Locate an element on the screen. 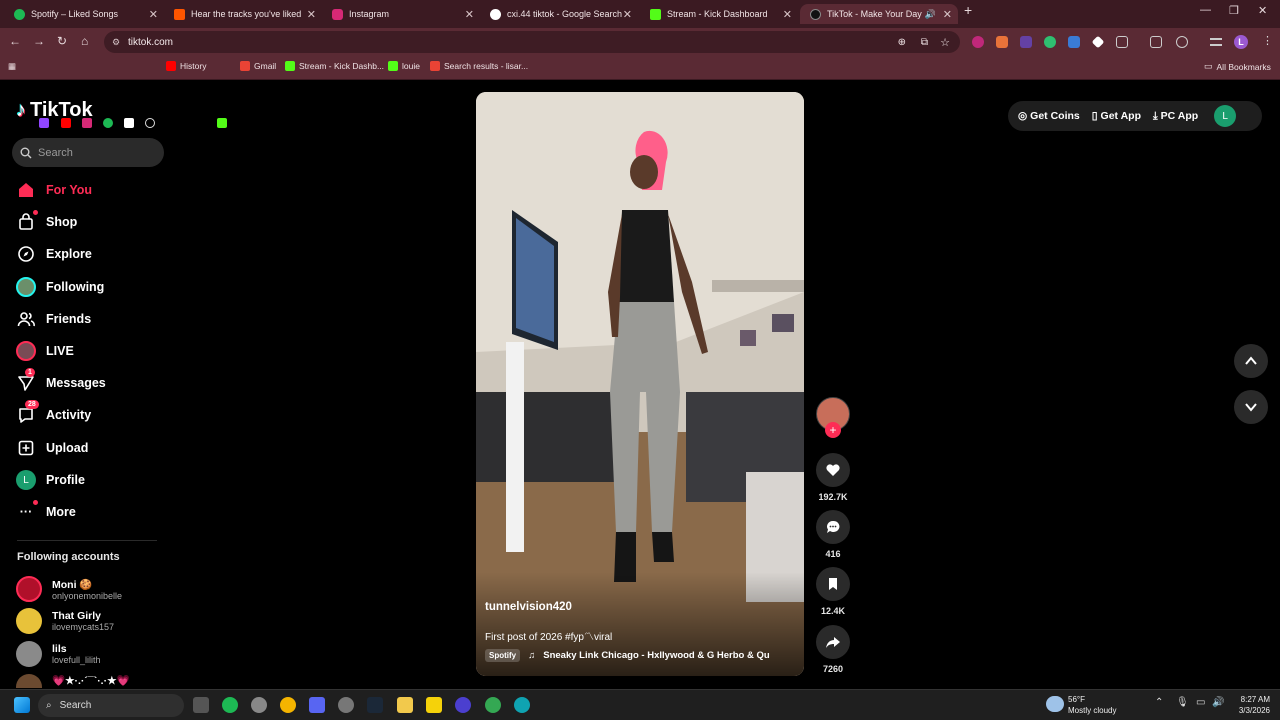 The width and height of the screenshot is (1280, 720). following-account-item: That Girly ilovemycats157 is located at coordinates (65, 621).